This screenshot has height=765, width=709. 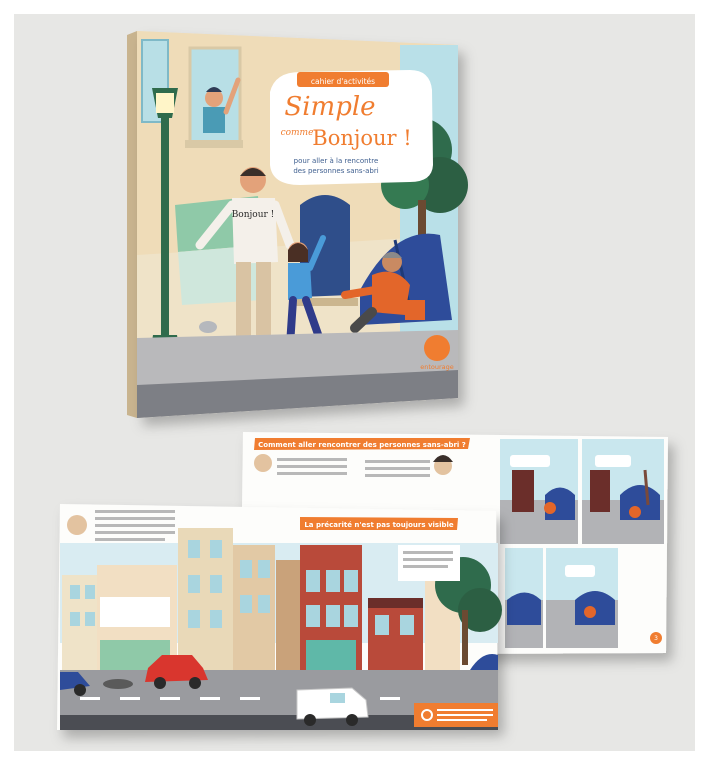 What do you see at coordinates (437, 348) in the screenshot?
I see `entourage-logo` at bounding box center [437, 348].